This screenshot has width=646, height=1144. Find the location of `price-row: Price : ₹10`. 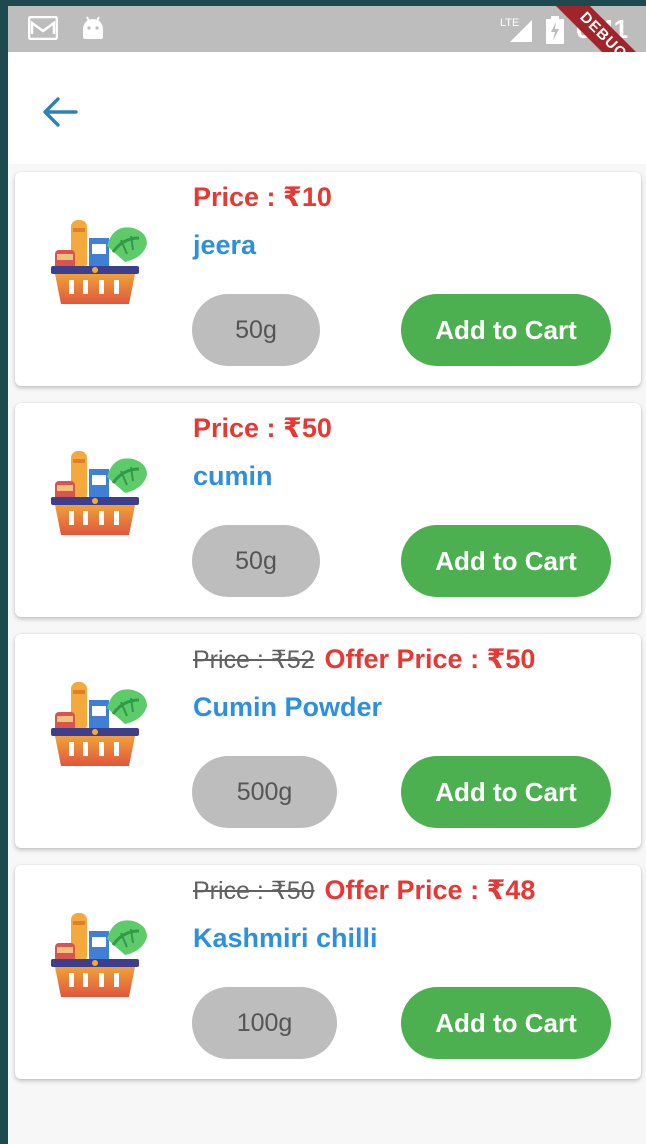

price-row: Price : ₹10 is located at coordinates (262, 197).